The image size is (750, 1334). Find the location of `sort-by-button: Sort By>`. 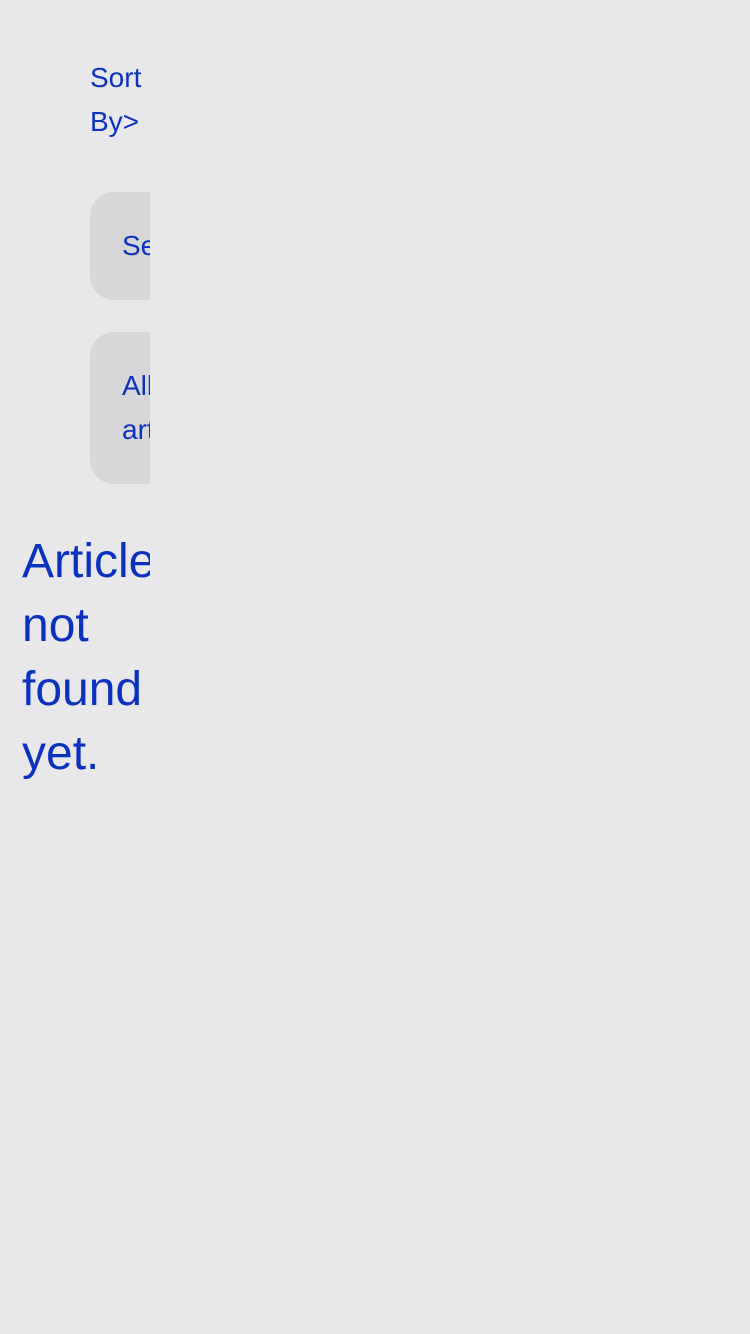

sort-by-button: Sort By> is located at coordinates (121, 100).